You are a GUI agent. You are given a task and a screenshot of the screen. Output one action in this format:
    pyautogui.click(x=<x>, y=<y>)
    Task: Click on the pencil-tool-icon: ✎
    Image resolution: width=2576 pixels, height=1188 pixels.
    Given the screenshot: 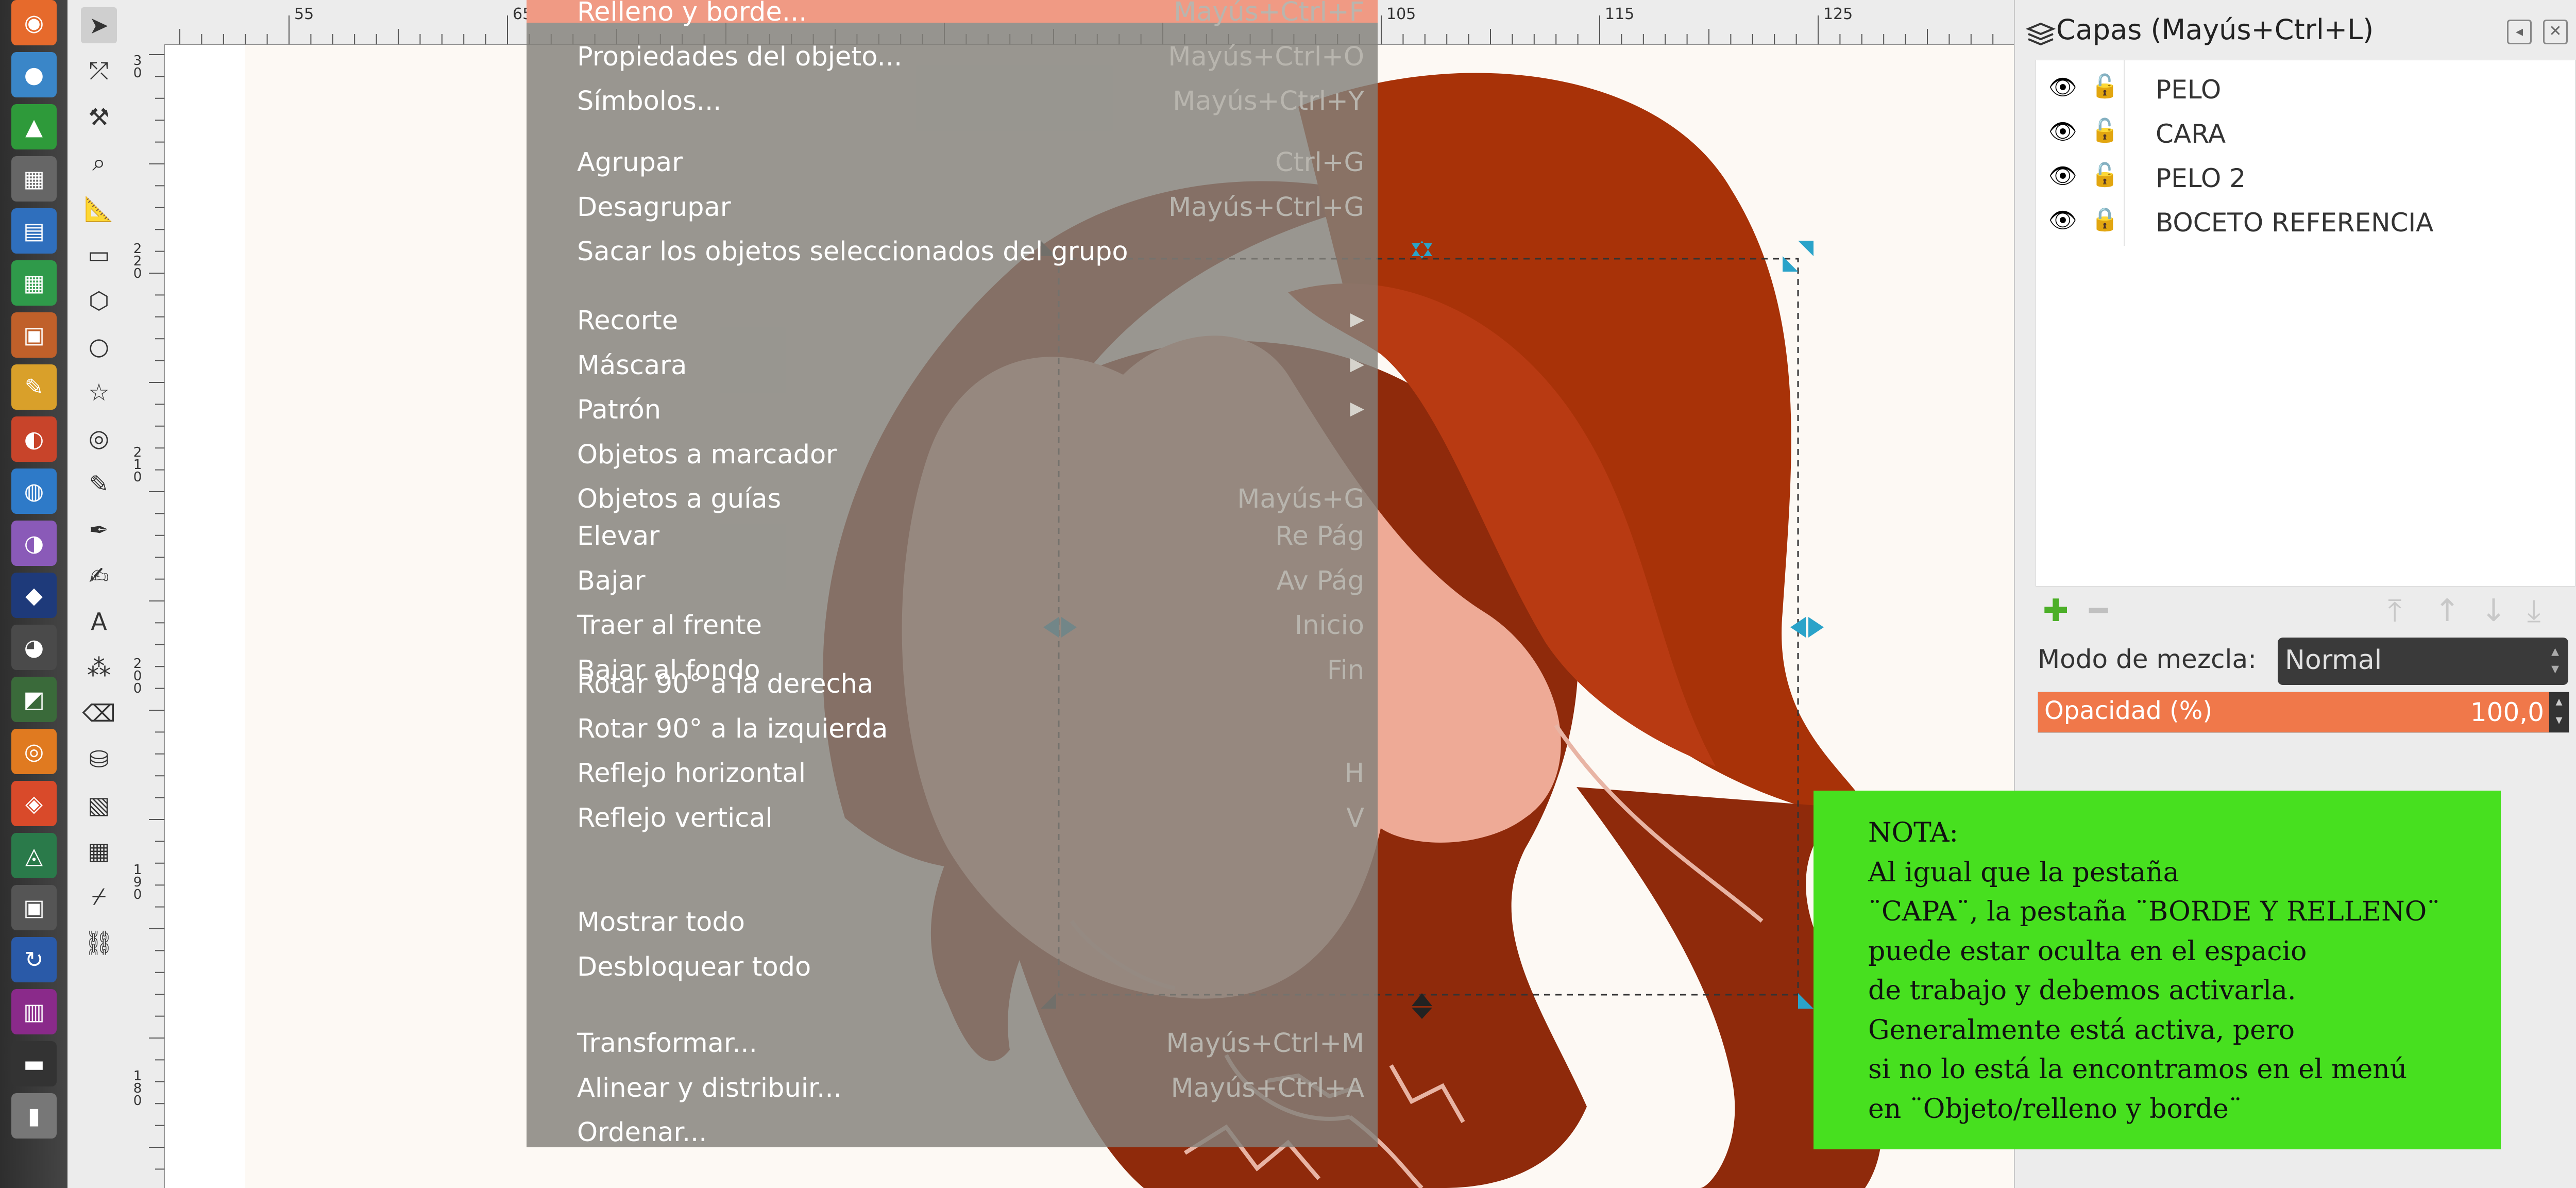 What is the action you would take?
    pyautogui.click(x=99, y=484)
    